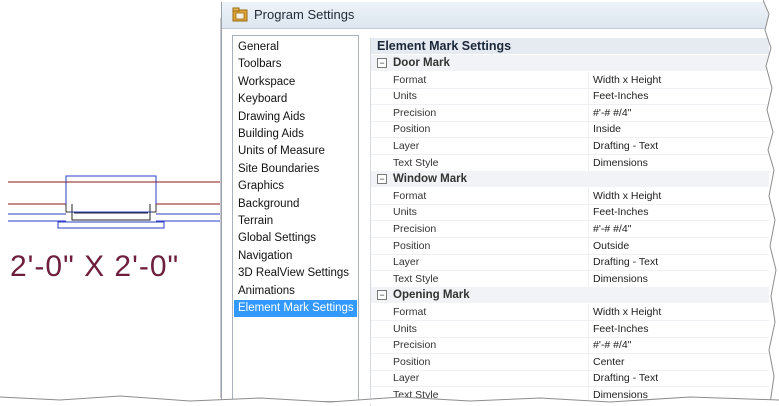 This screenshot has height=406, width=779. Describe the element at coordinates (495, 15) in the screenshot. I see `dialog-titlebar: Program Settings` at that location.